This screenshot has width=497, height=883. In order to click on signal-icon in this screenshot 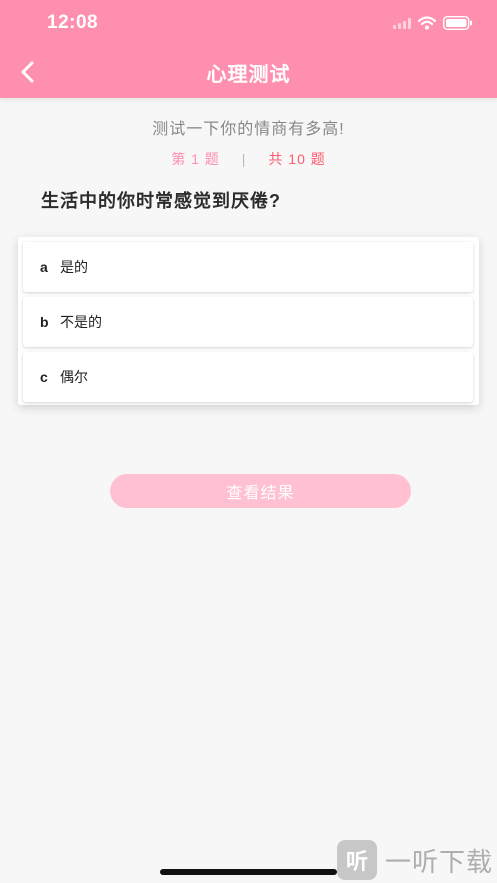, I will do `click(402, 23)`.